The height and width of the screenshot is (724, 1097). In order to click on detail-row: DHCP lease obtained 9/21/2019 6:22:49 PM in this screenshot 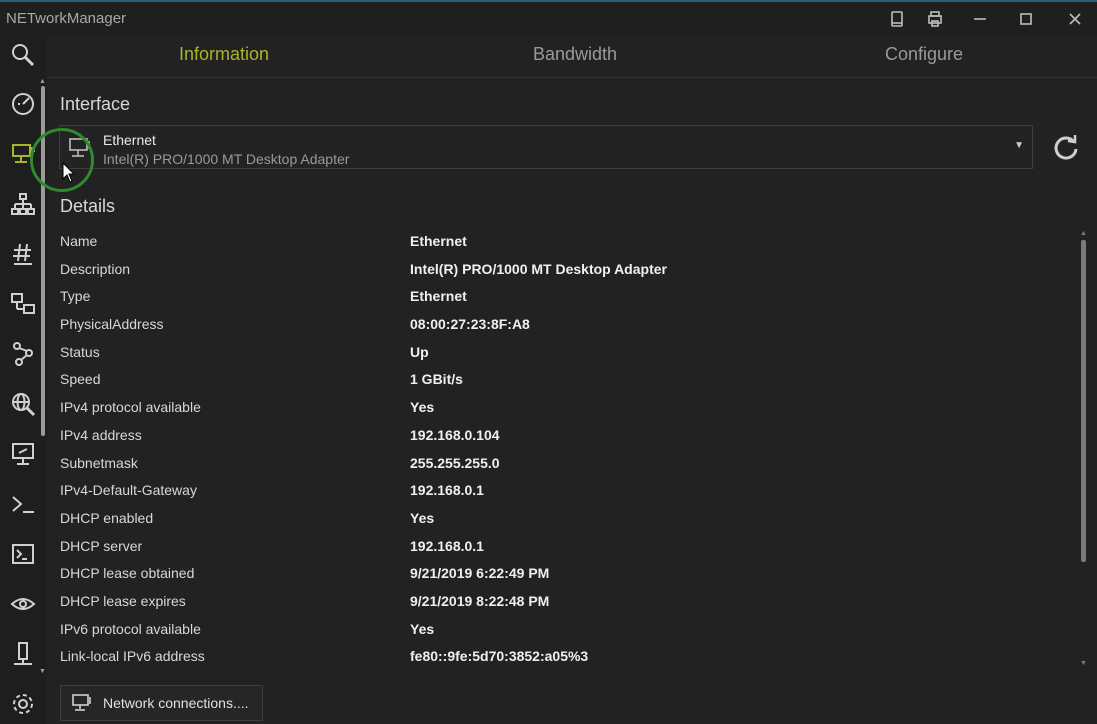, I will do `click(565, 573)`.